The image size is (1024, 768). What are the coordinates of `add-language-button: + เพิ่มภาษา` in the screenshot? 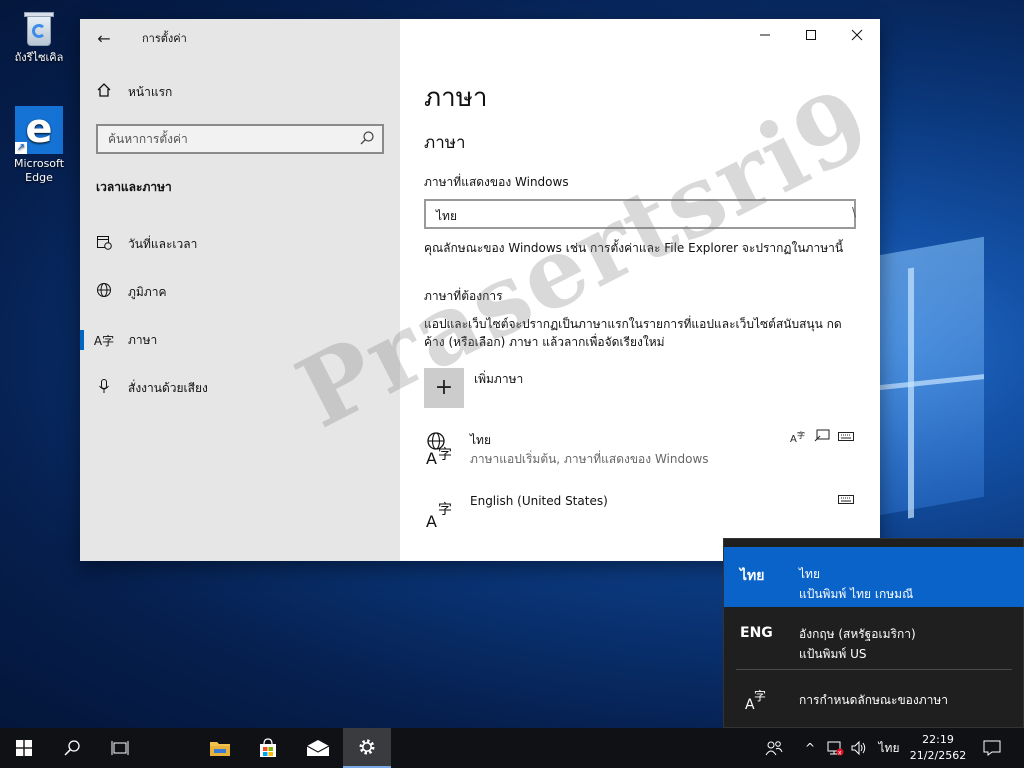 It's located at (473, 388).